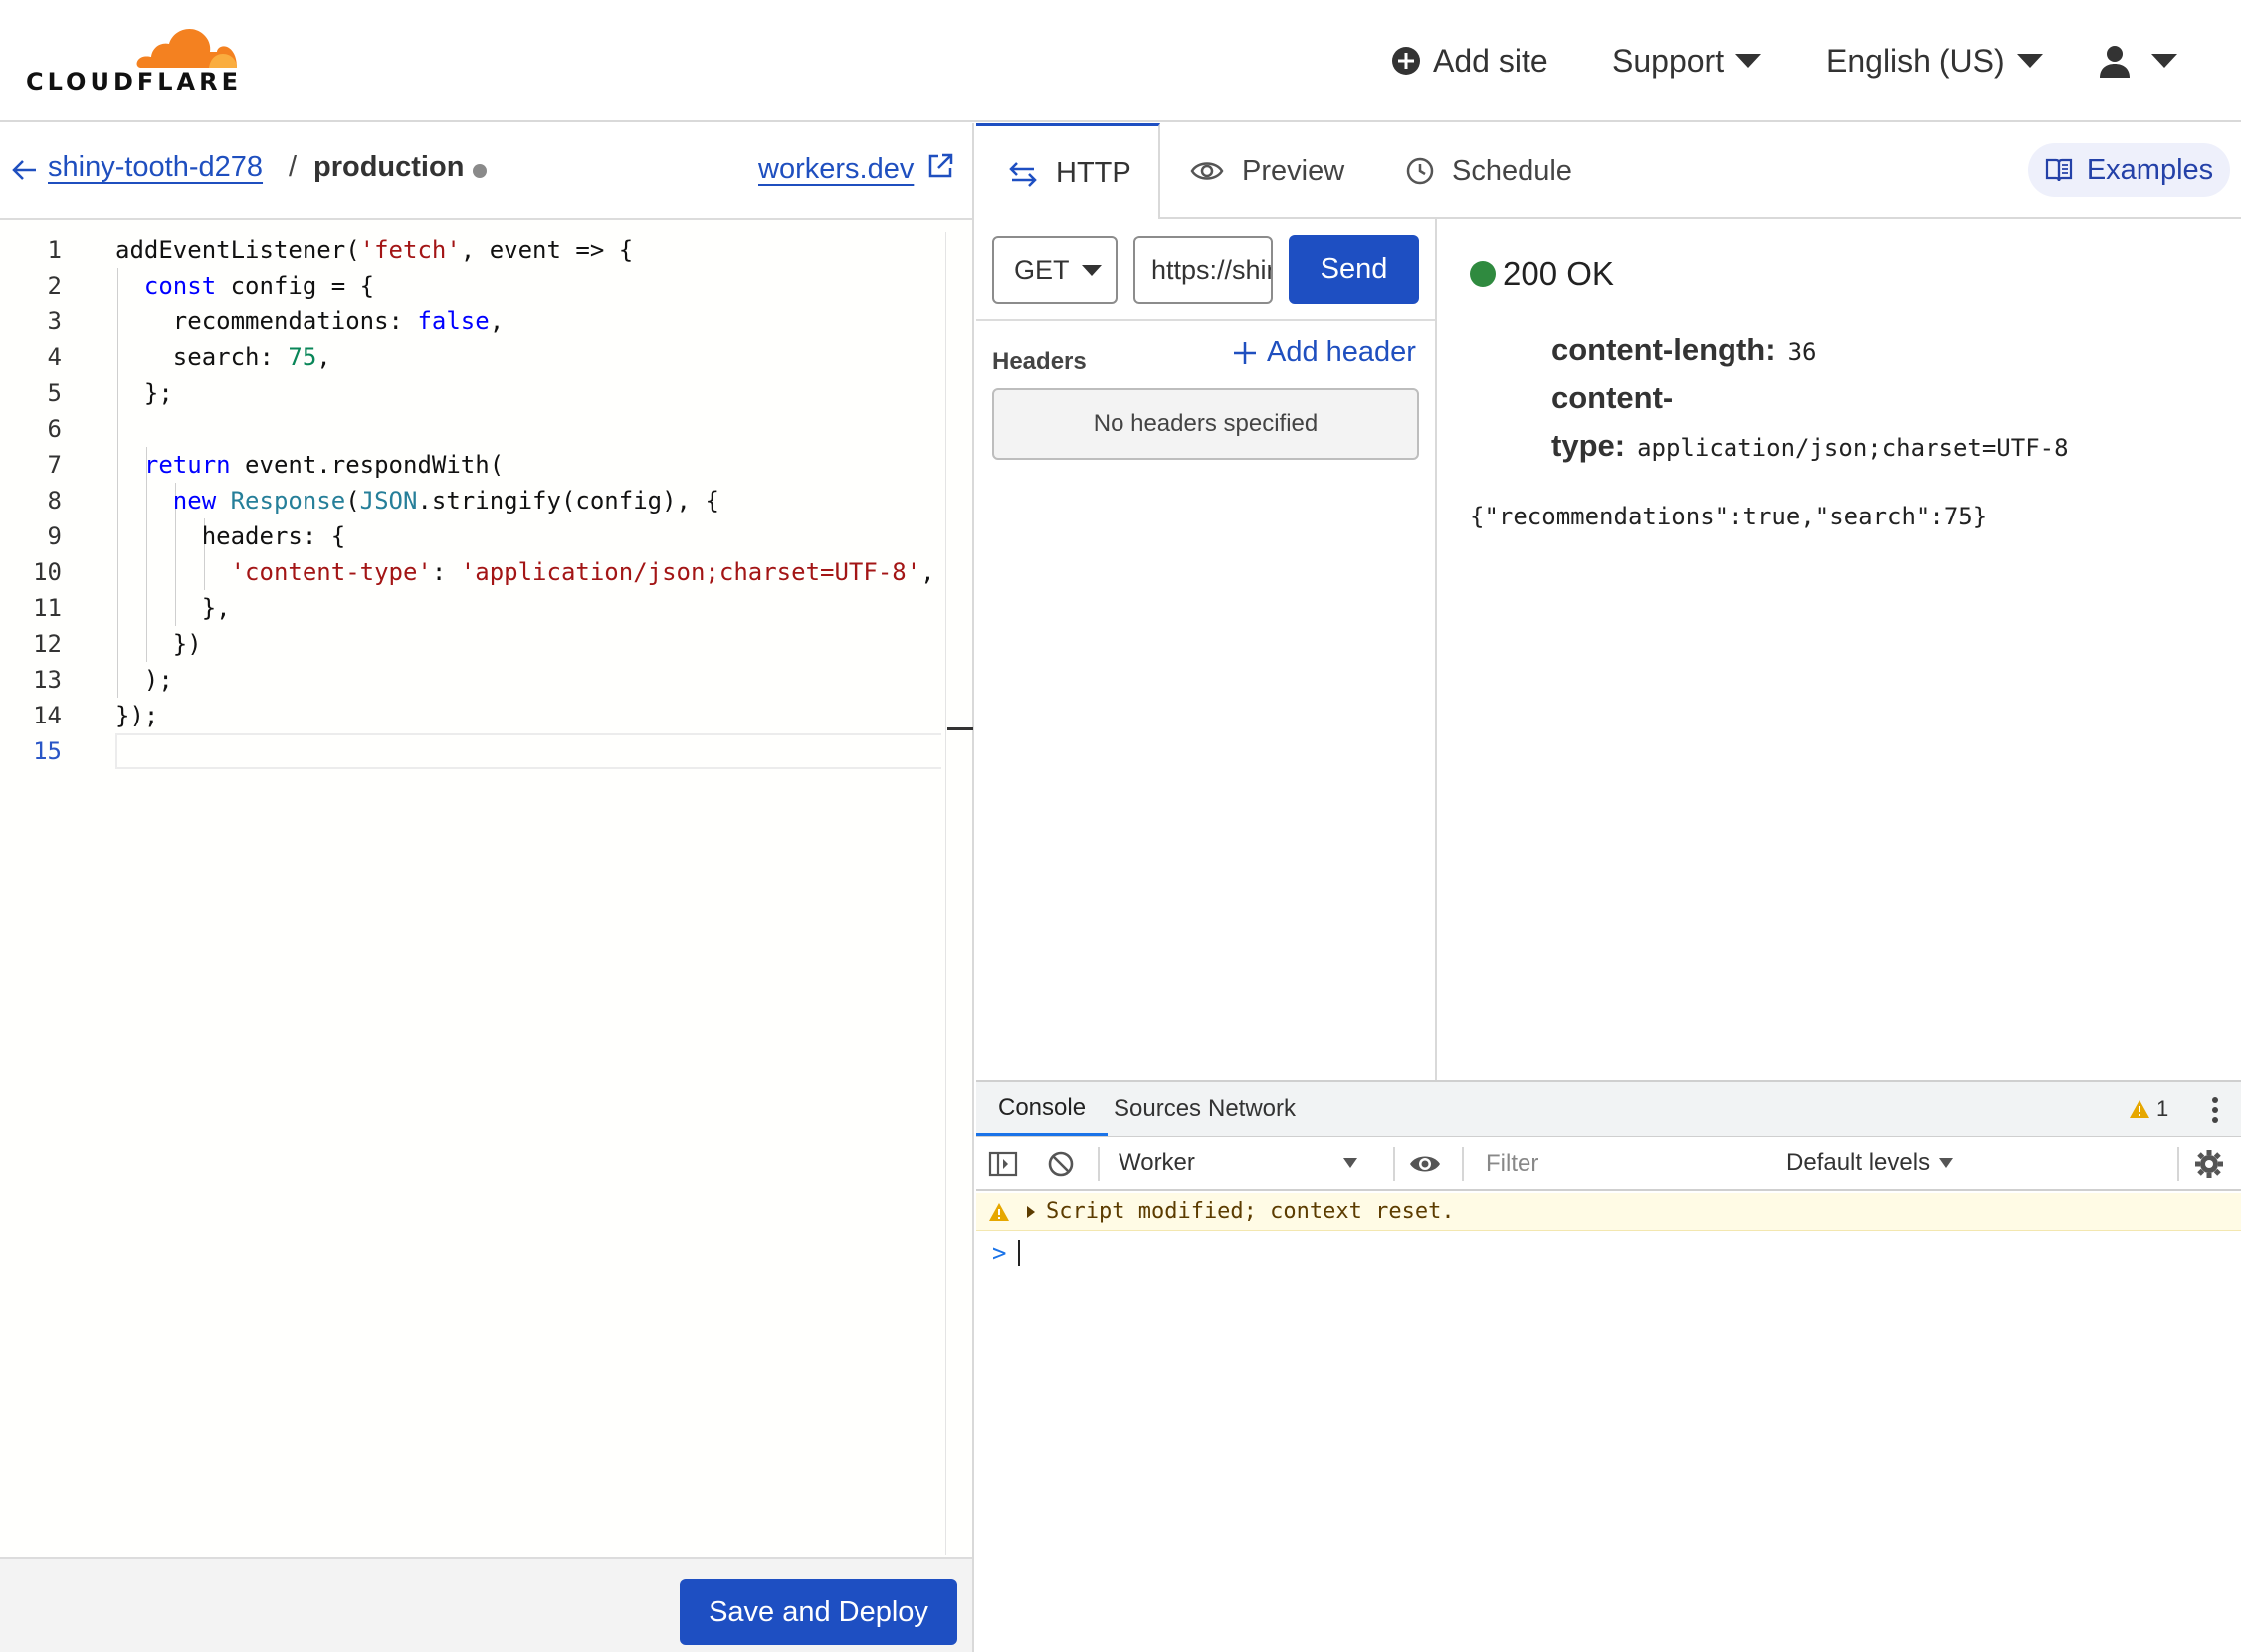  I want to click on save-and-deploy-button: Save and Deploy, so click(818, 1612).